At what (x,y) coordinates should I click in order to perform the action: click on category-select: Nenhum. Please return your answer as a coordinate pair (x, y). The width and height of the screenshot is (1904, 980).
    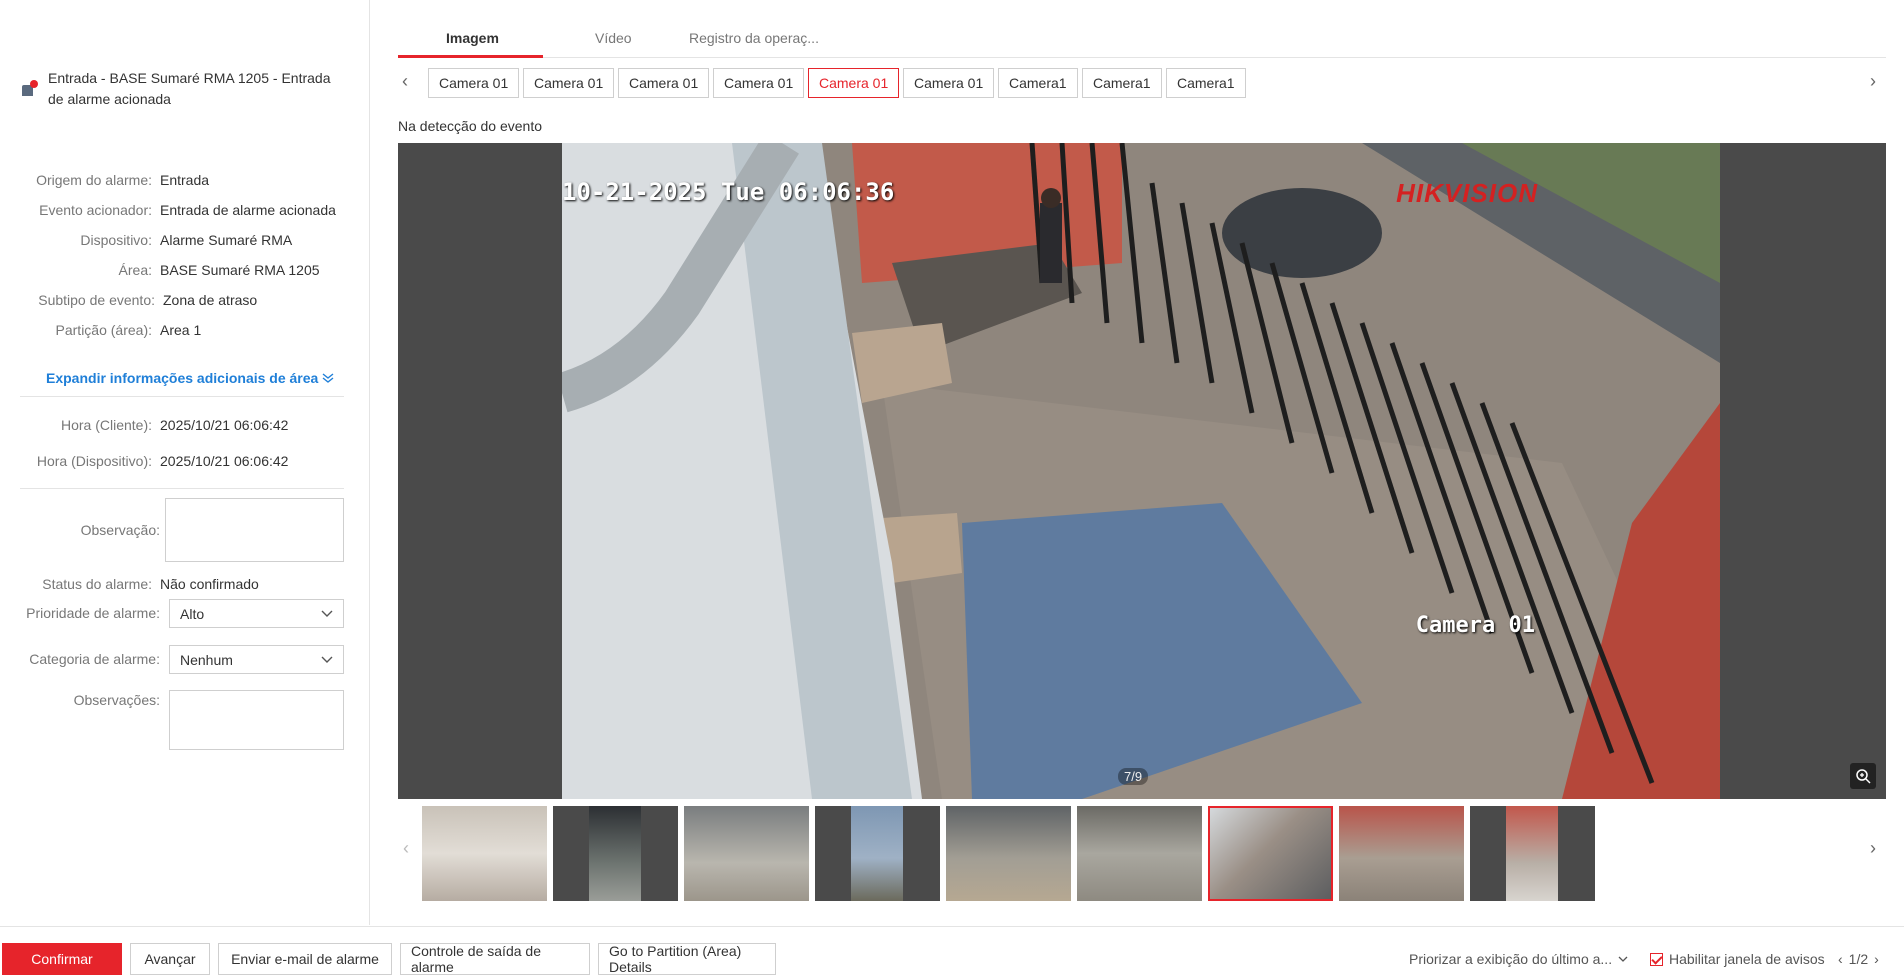
    Looking at the image, I should click on (256, 659).